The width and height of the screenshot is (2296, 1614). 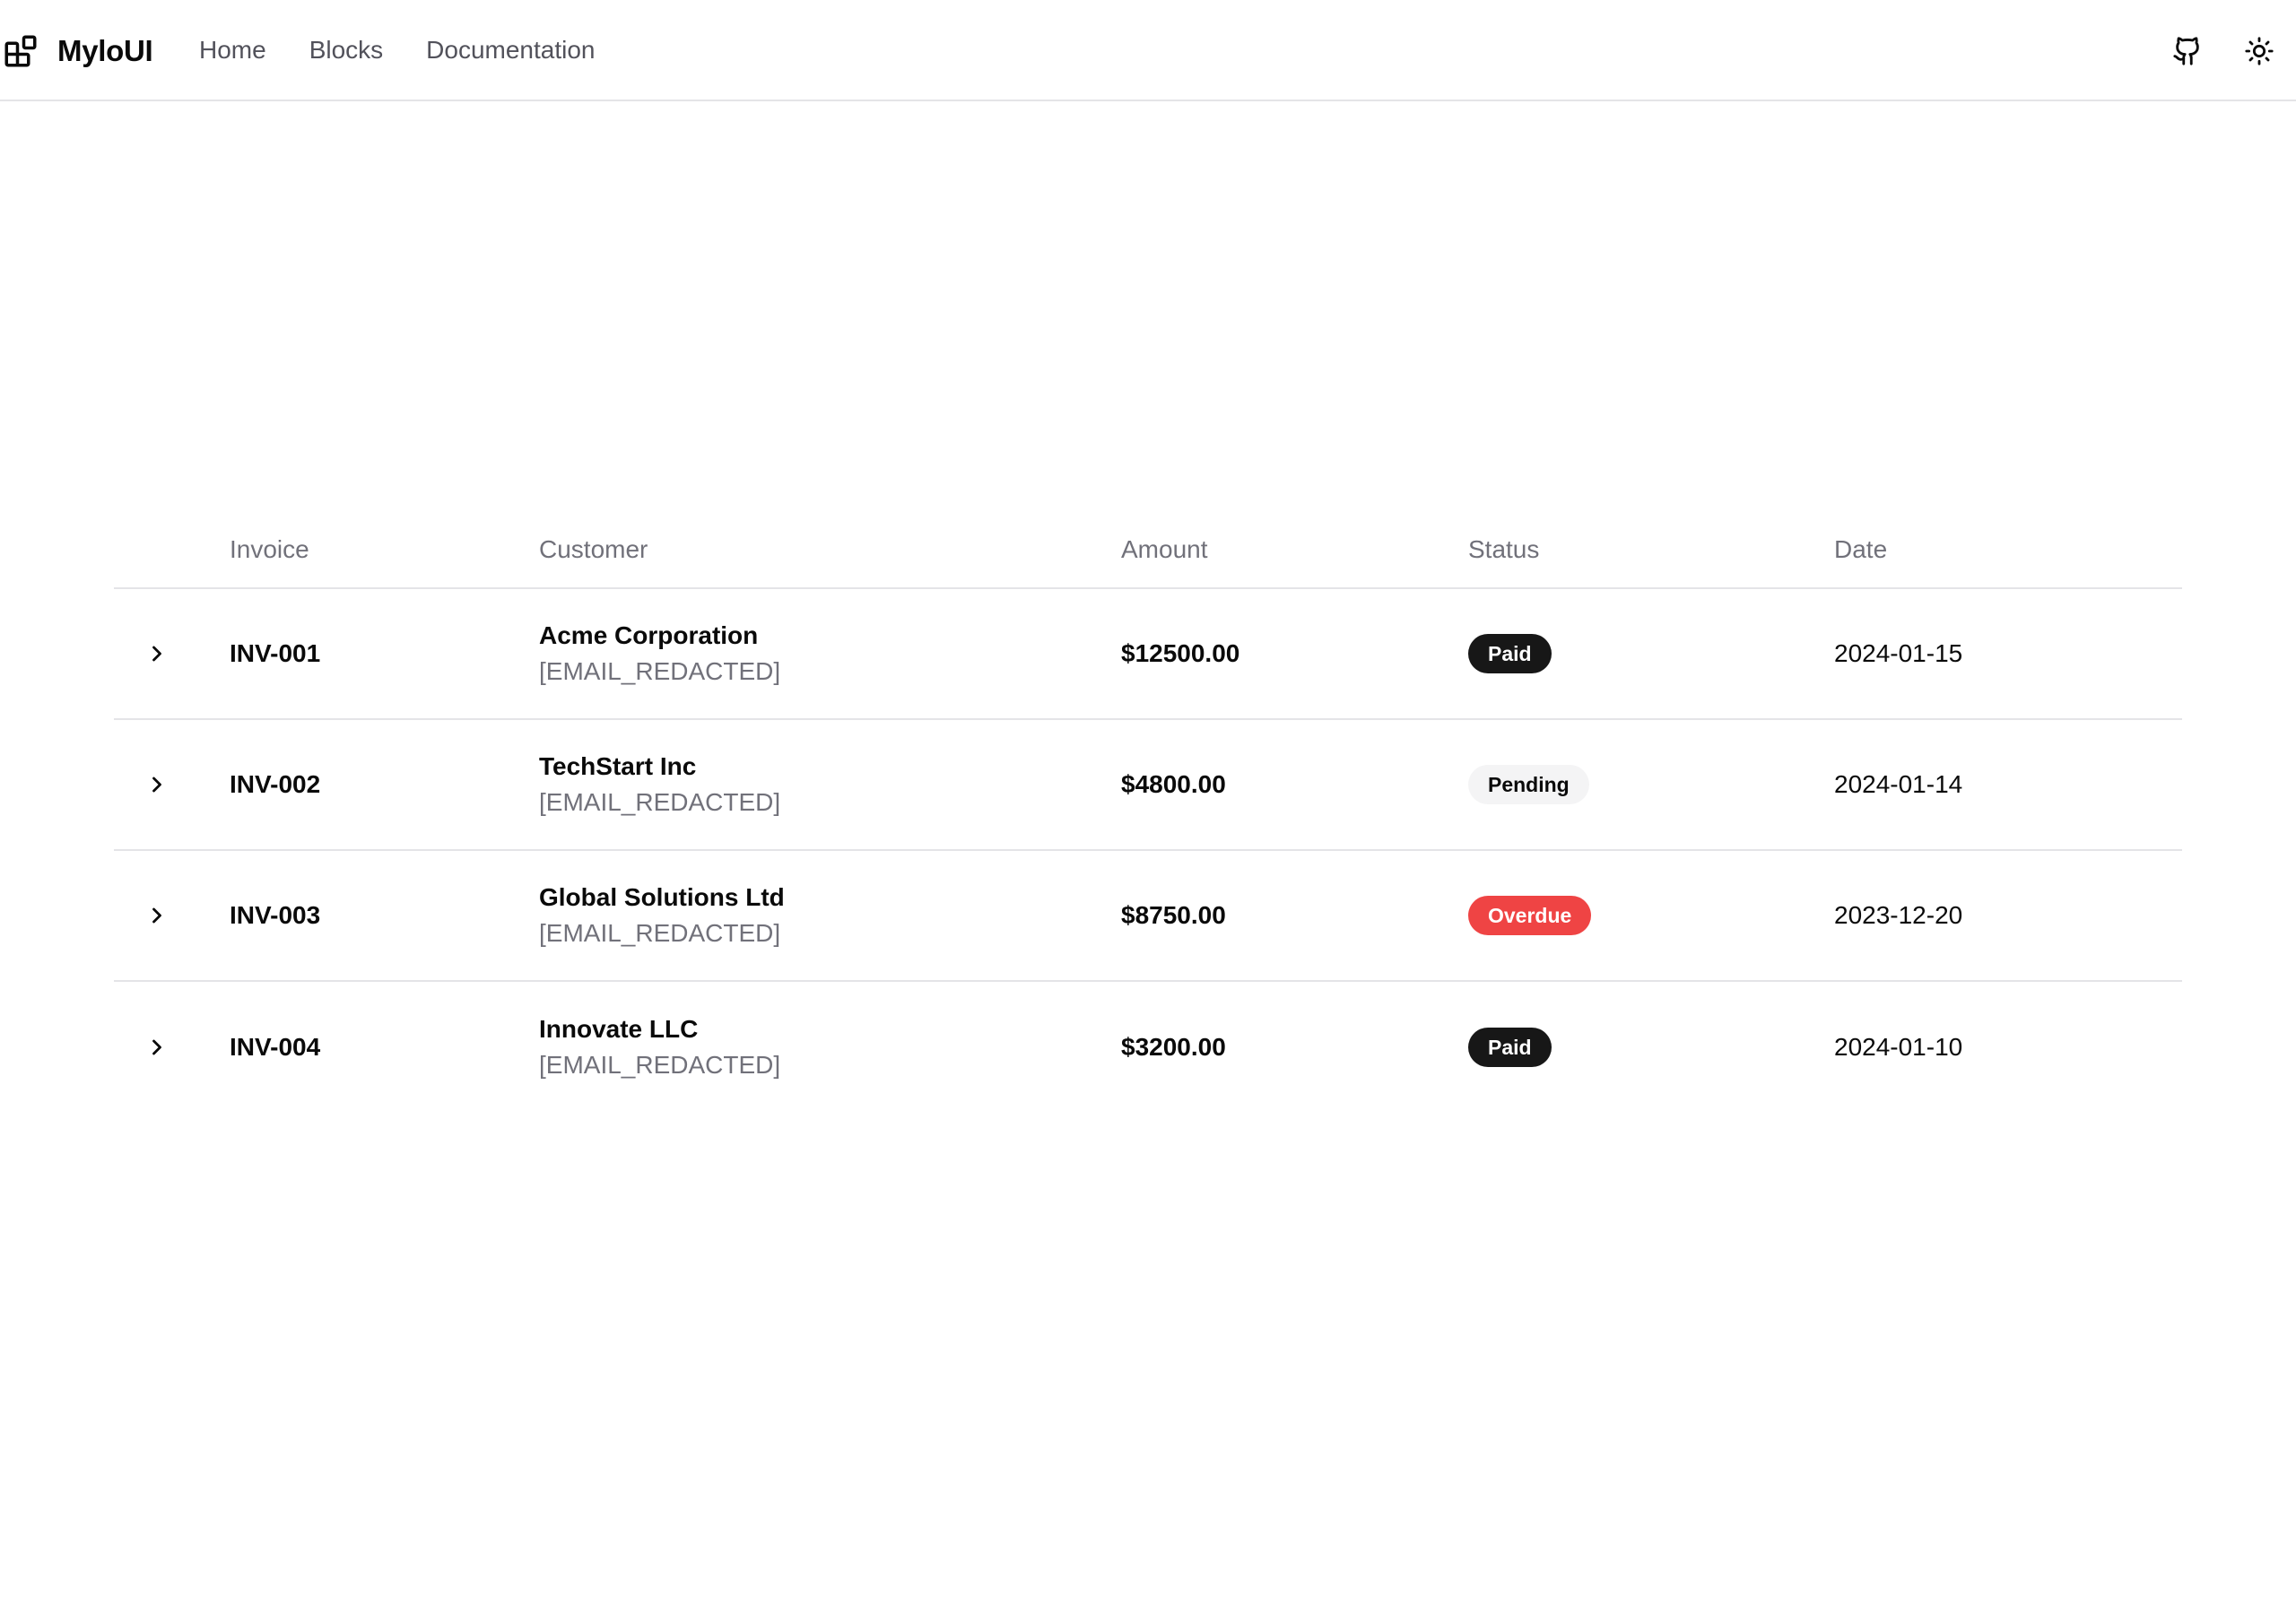 I want to click on invoice-amount: $12500.00, so click(x=1180, y=653).